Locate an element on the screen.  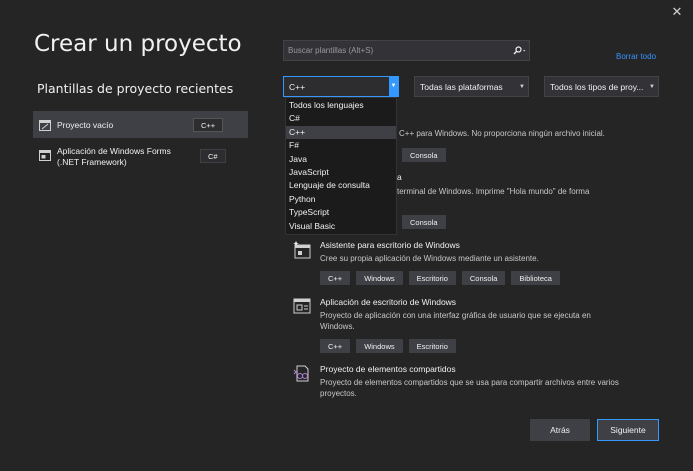
menu-item-javascript: JavaScript is located at coordinates (341, 172).